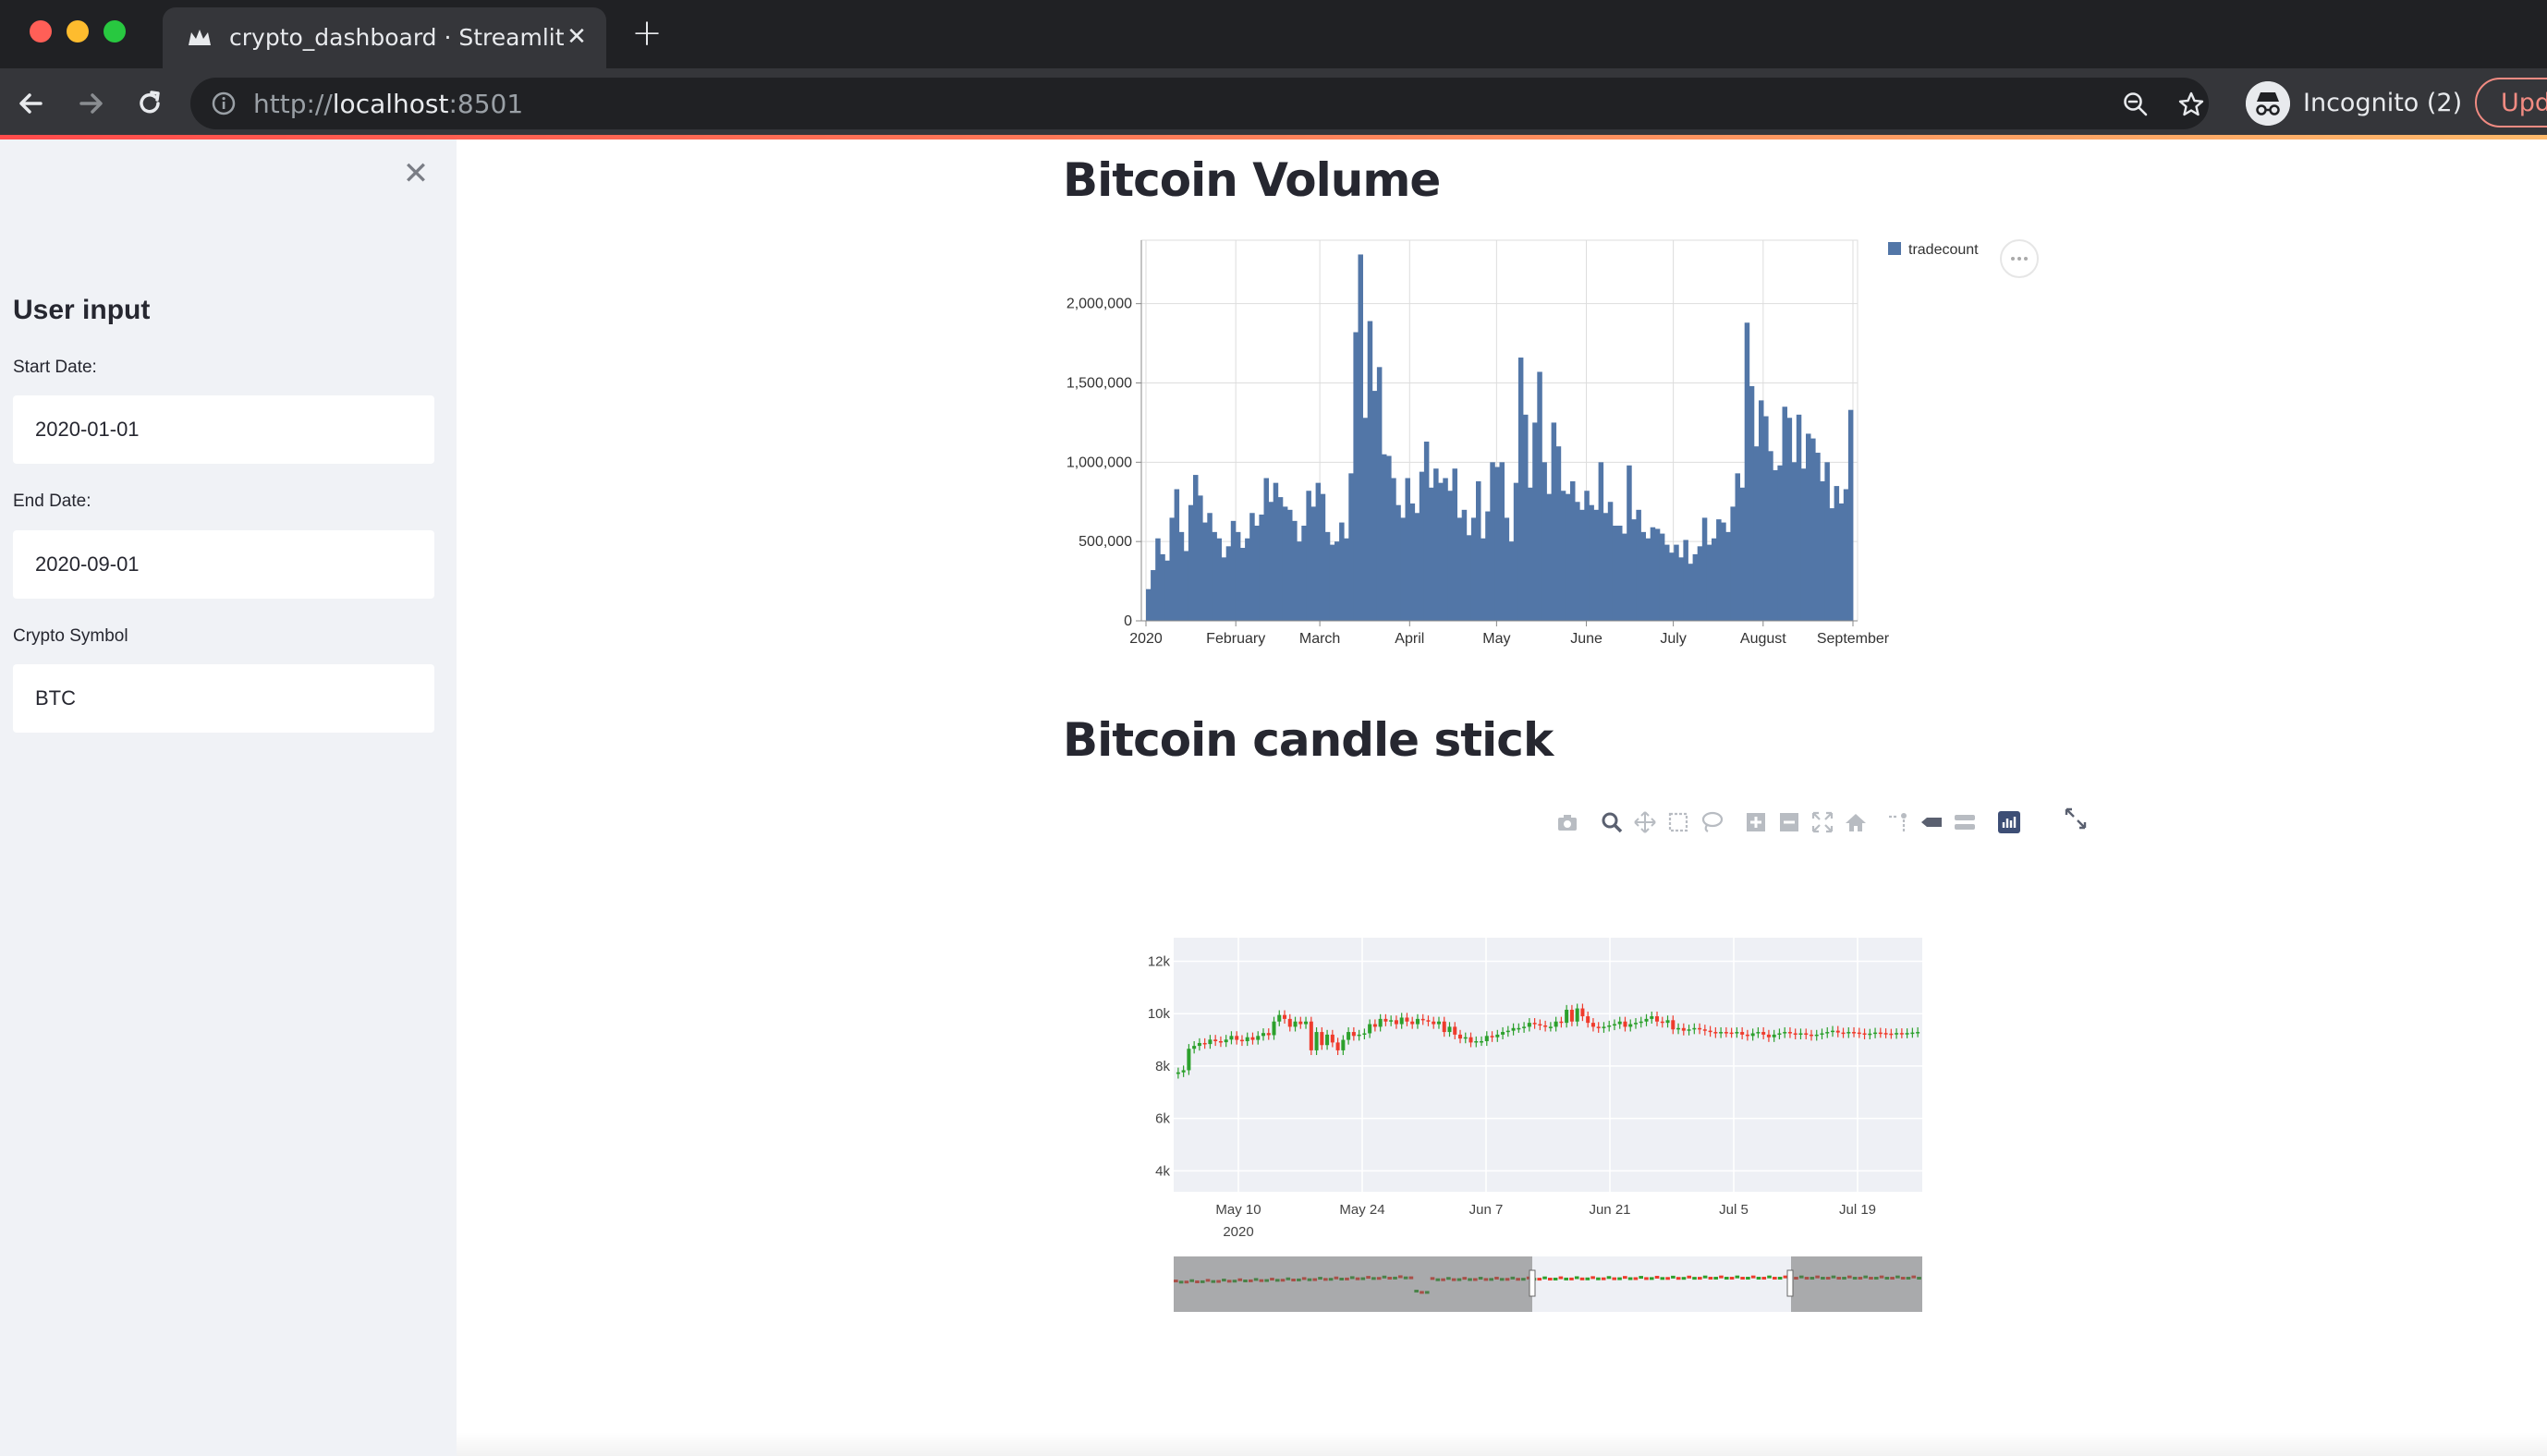 This screenshot has width=2547, height=1456. I want to click on plotly-modebar, so click(1822, 825).